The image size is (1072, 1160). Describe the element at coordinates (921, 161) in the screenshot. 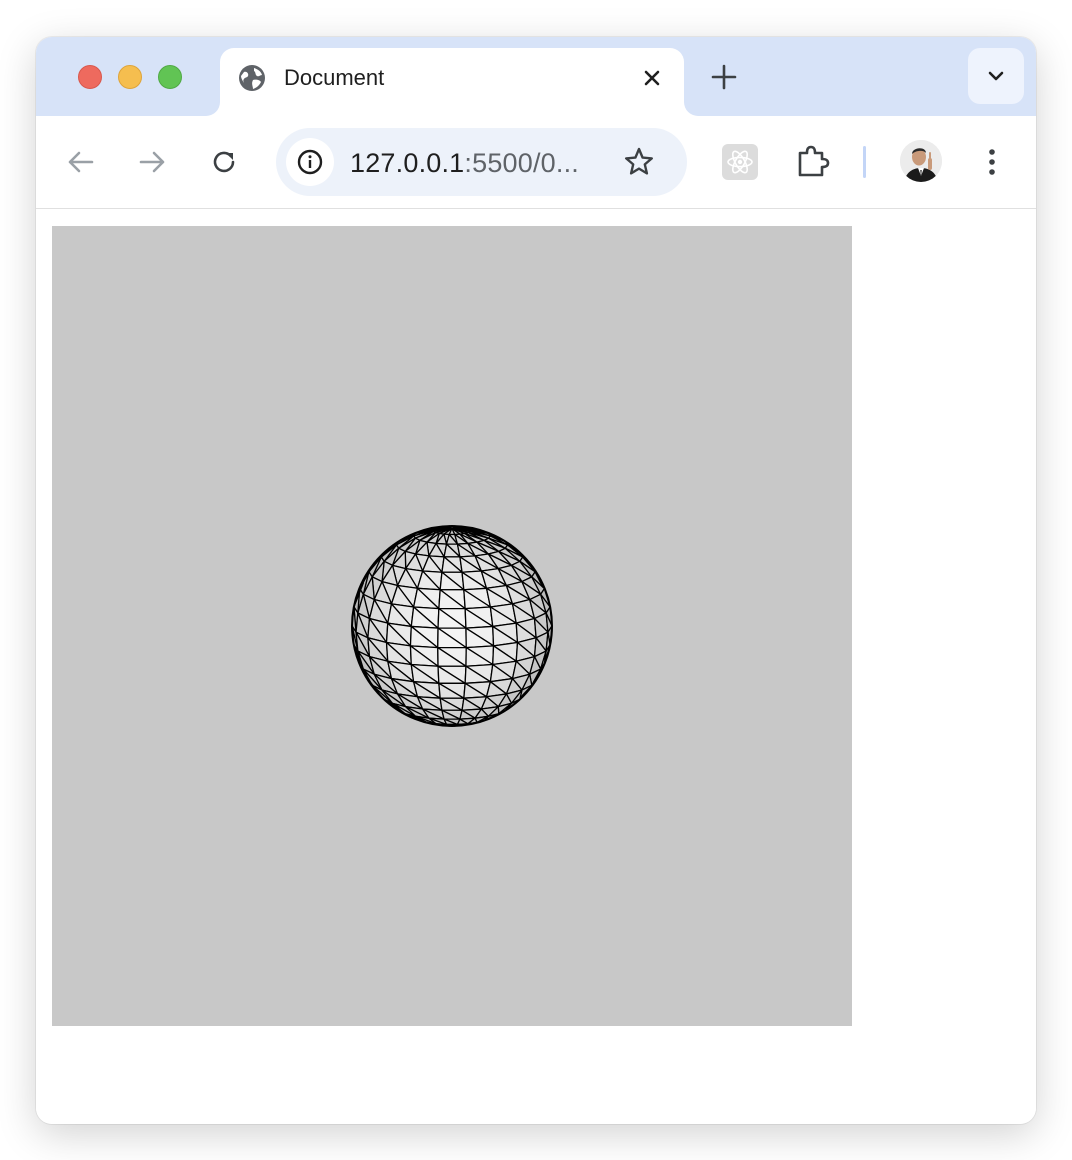

I see `avatar` at that location.